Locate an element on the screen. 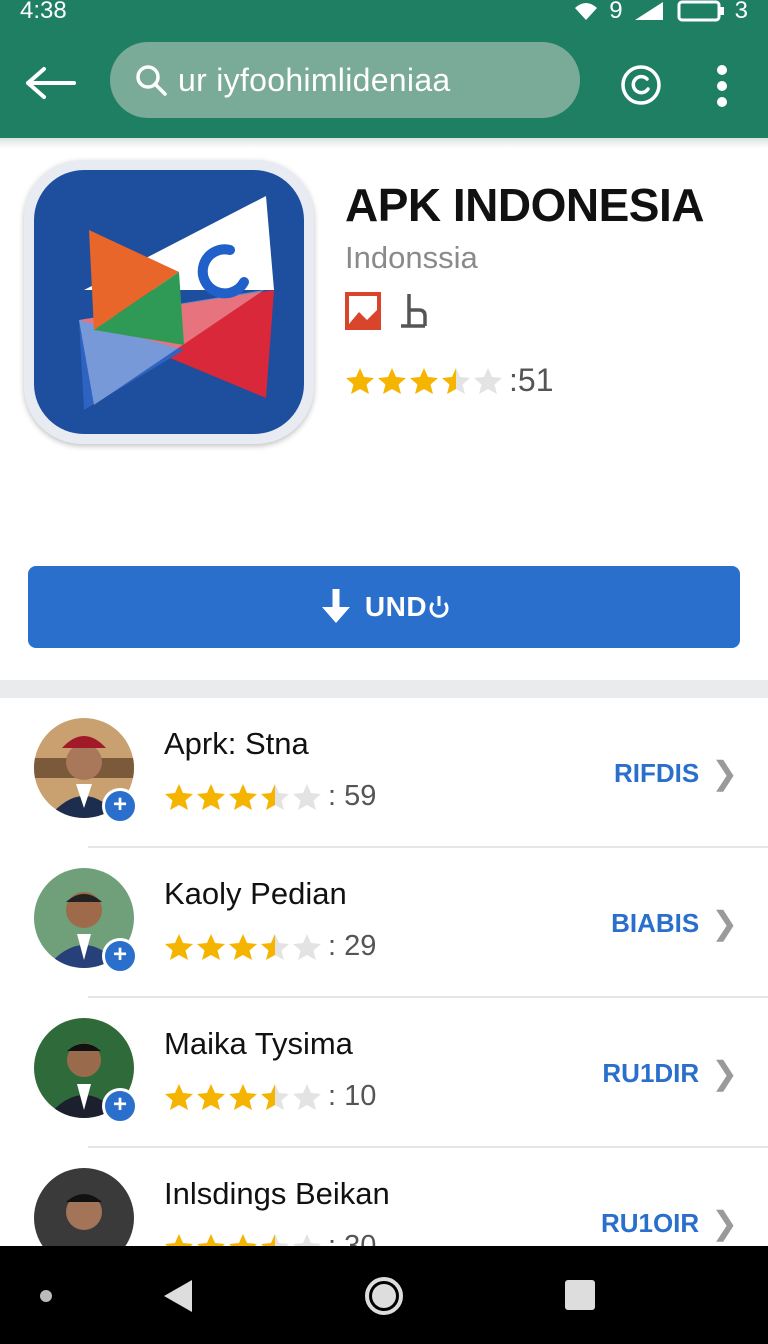  more-options-icon is located at coordinates (722, 86).